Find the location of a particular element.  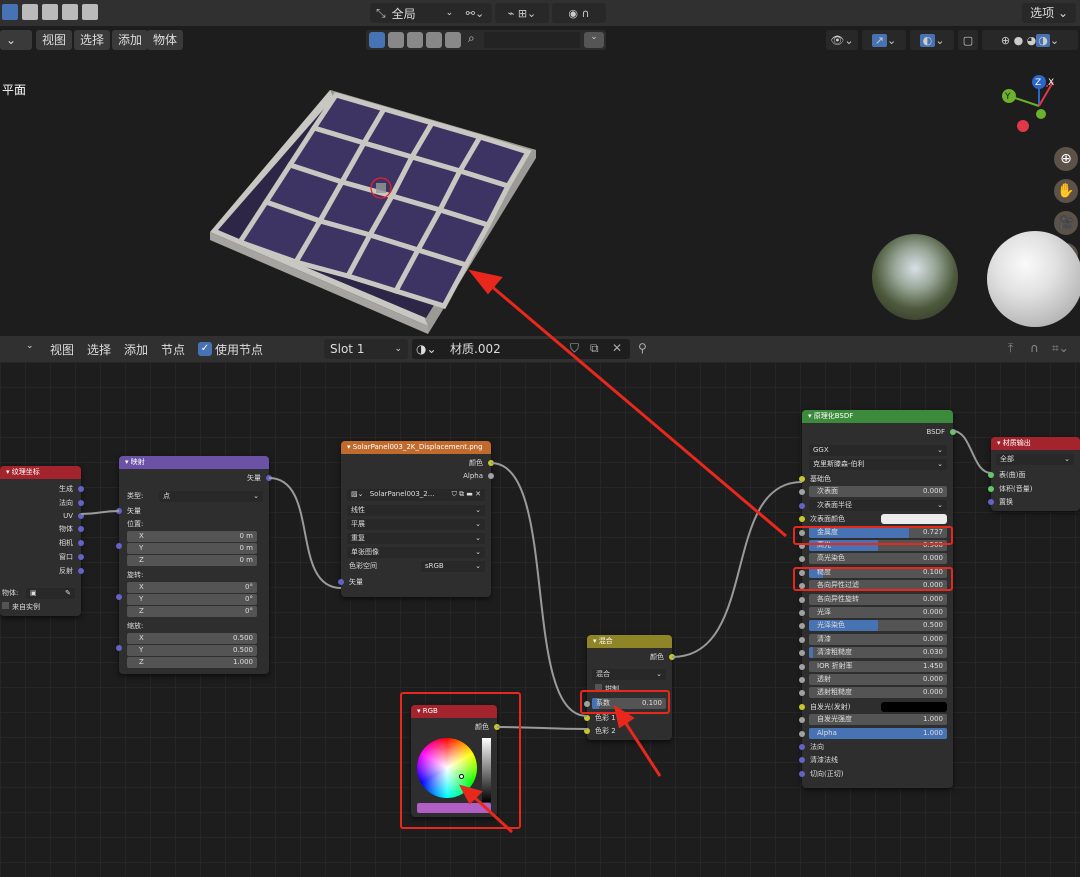

mix-rgb-node: ▾ 混合 颜色 混合 ⌄ 钳制 系数 0.100 色彩 1 色彩 2 is located at coordinates (629, 687).